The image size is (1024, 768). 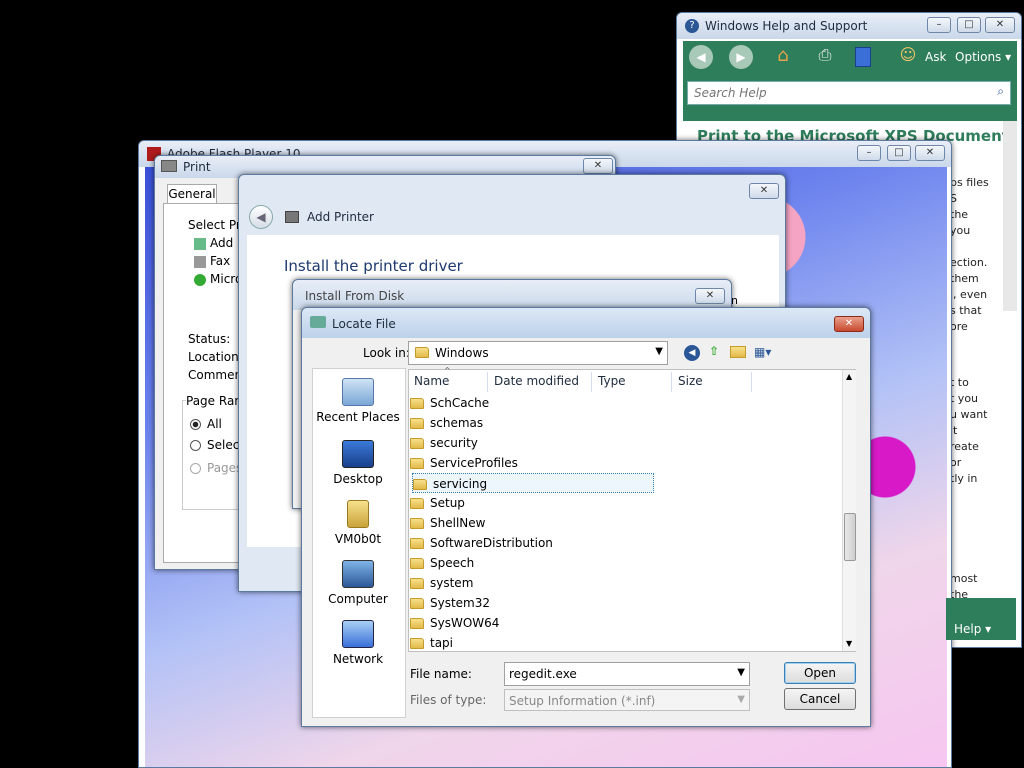 I want to click on file-name: schemas, so click(x=457, y=423).